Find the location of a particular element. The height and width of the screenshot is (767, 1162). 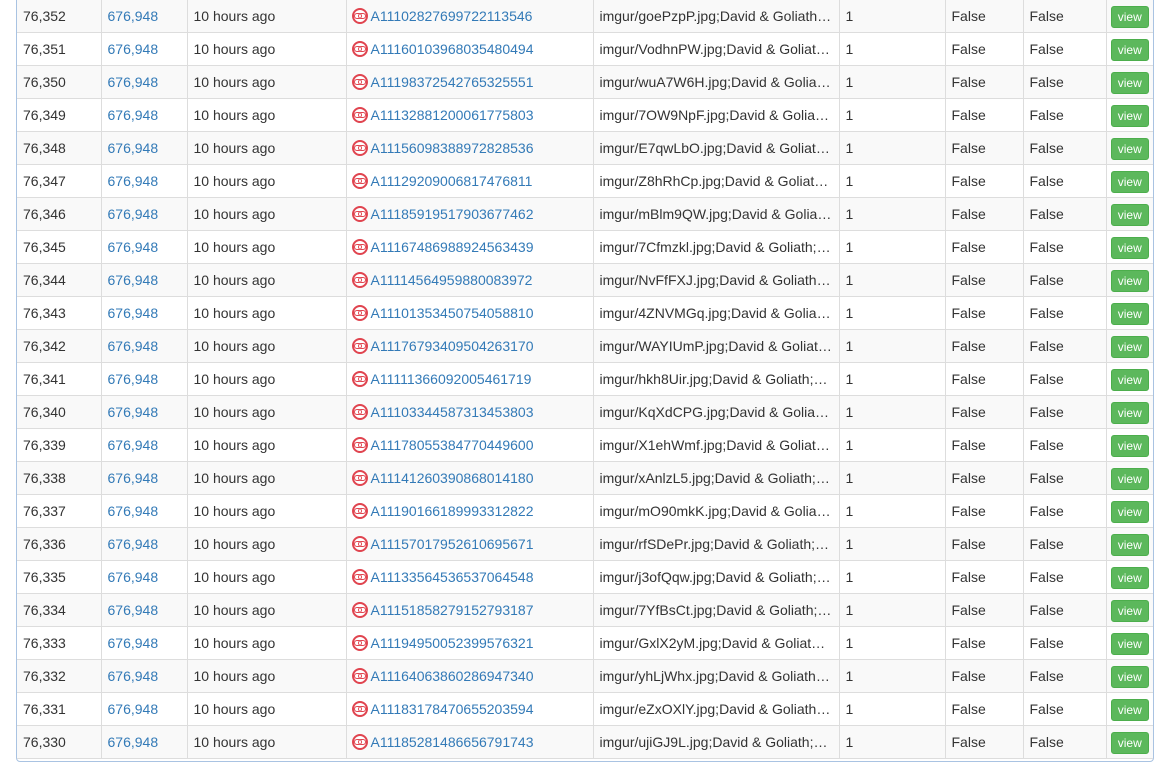

hit-link: A11156098388972828536 is located at coordinates (452, 148).